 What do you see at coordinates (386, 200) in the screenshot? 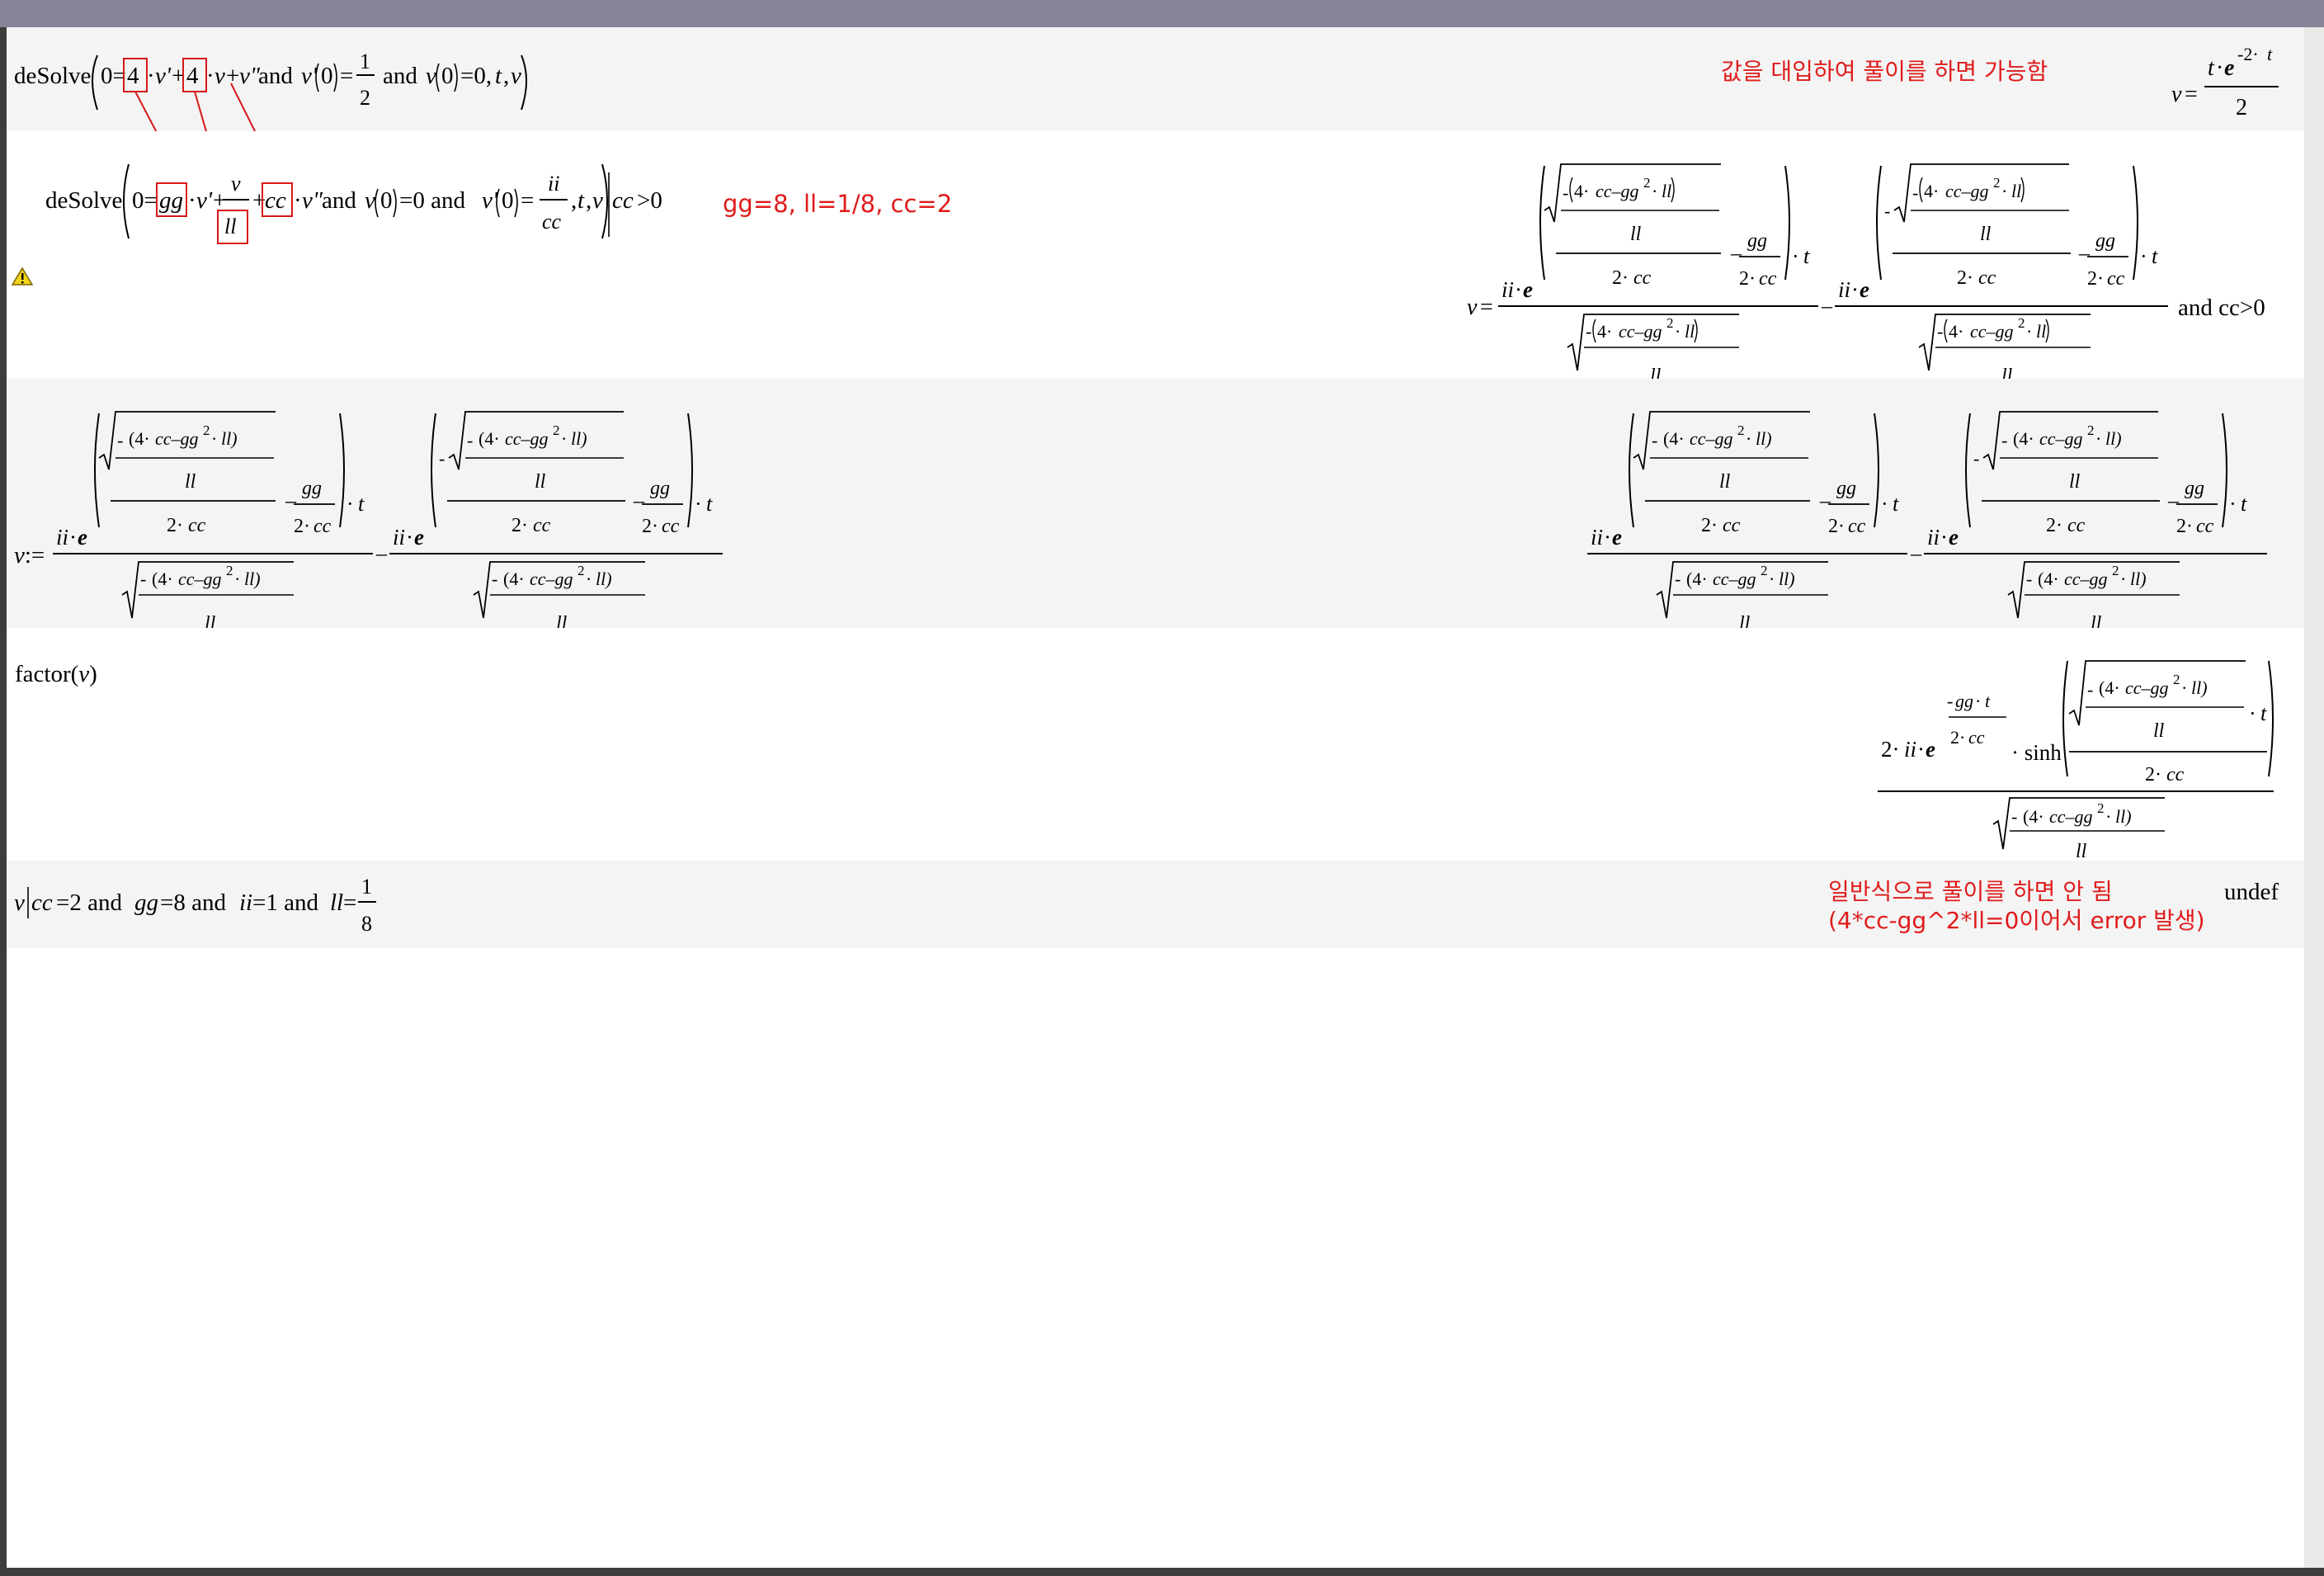
I see `svg-text: 0` at bounding box center [386, 200].